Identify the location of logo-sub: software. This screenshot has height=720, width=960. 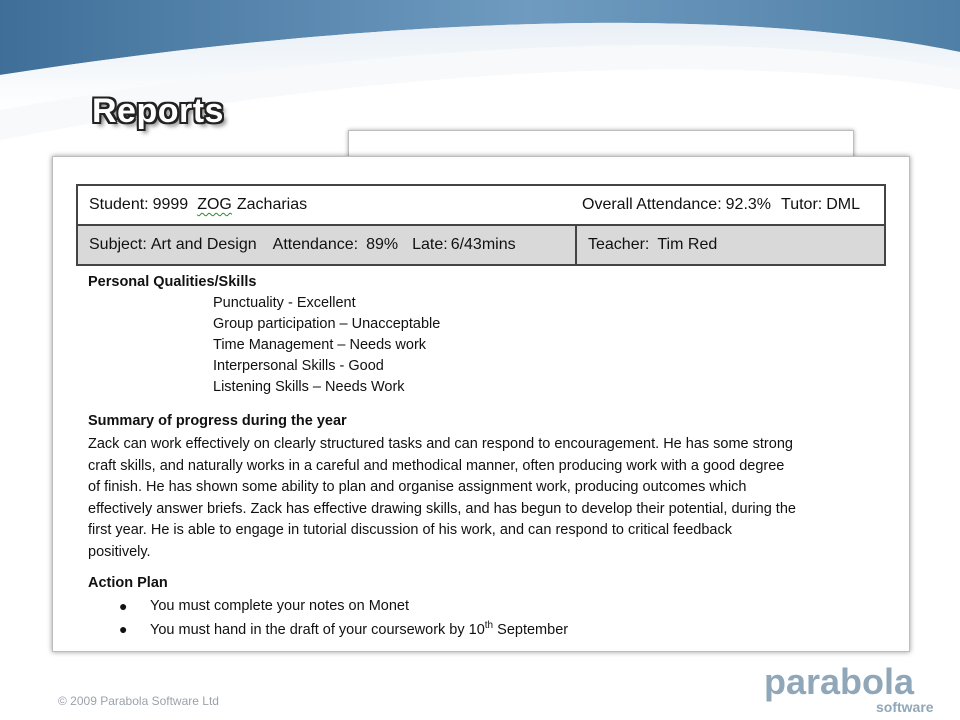
(905, 707).